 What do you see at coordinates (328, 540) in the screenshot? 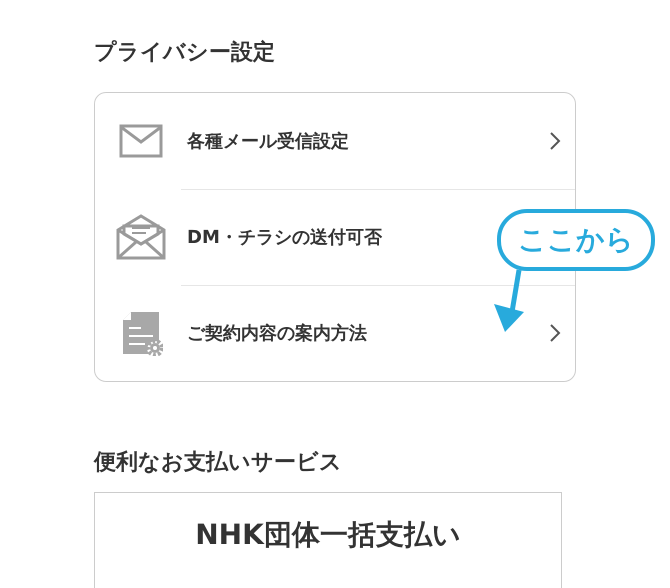
I see `payment-button: NHK団体一括支払い` at bounding box center [328, 540].